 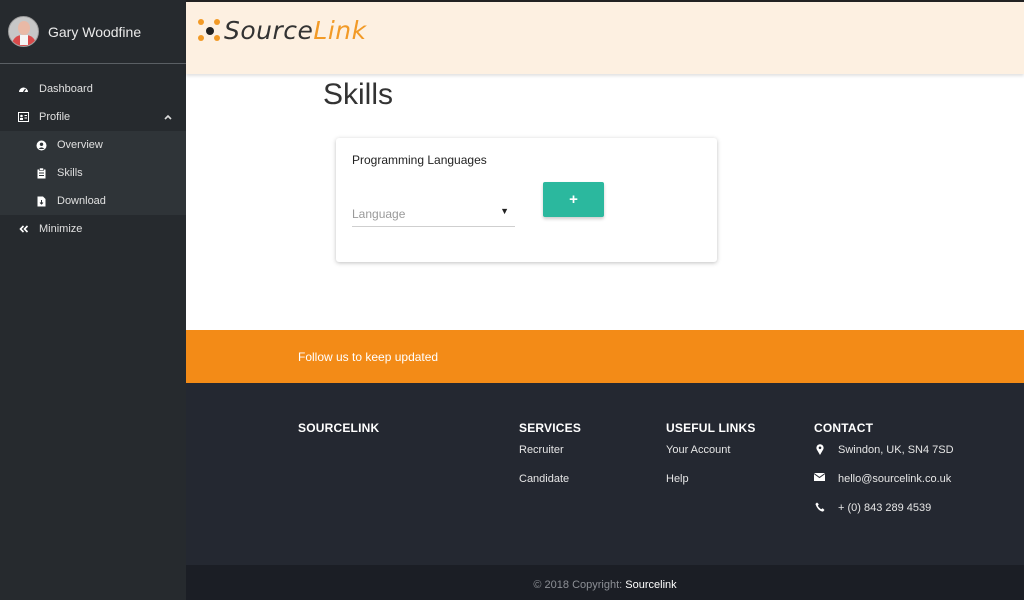 I want to click on language-select-placeholder: Language, so click(x=379, y=214).